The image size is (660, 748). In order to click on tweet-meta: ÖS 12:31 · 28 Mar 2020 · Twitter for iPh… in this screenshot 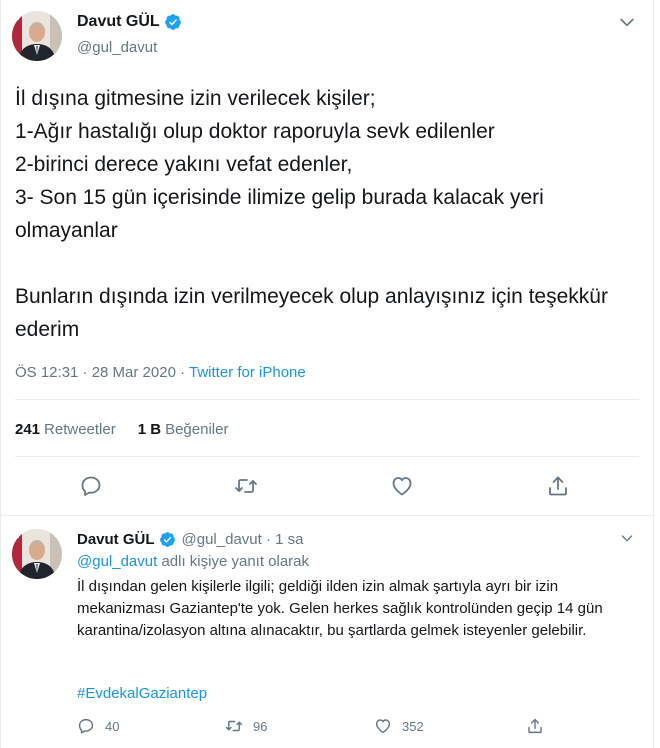, I will do `click(160, 372)`.